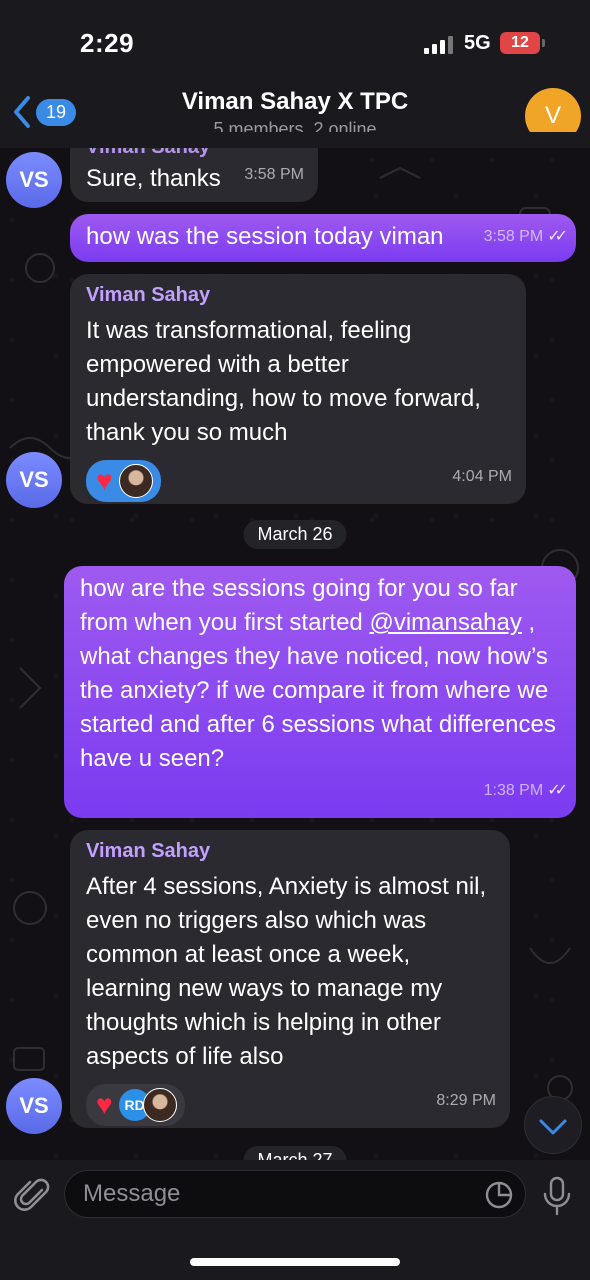 The height and width of the screenshot is (1280, 590). I want to click on message-text: how was the session today viman, so click(265, 236).